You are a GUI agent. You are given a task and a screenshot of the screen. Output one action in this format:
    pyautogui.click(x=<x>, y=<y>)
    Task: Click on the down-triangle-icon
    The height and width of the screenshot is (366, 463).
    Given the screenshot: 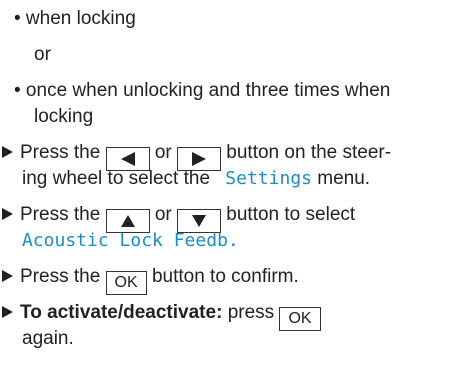 What is the action you would take?
    pyautogui.click(x=199, y=221)
    